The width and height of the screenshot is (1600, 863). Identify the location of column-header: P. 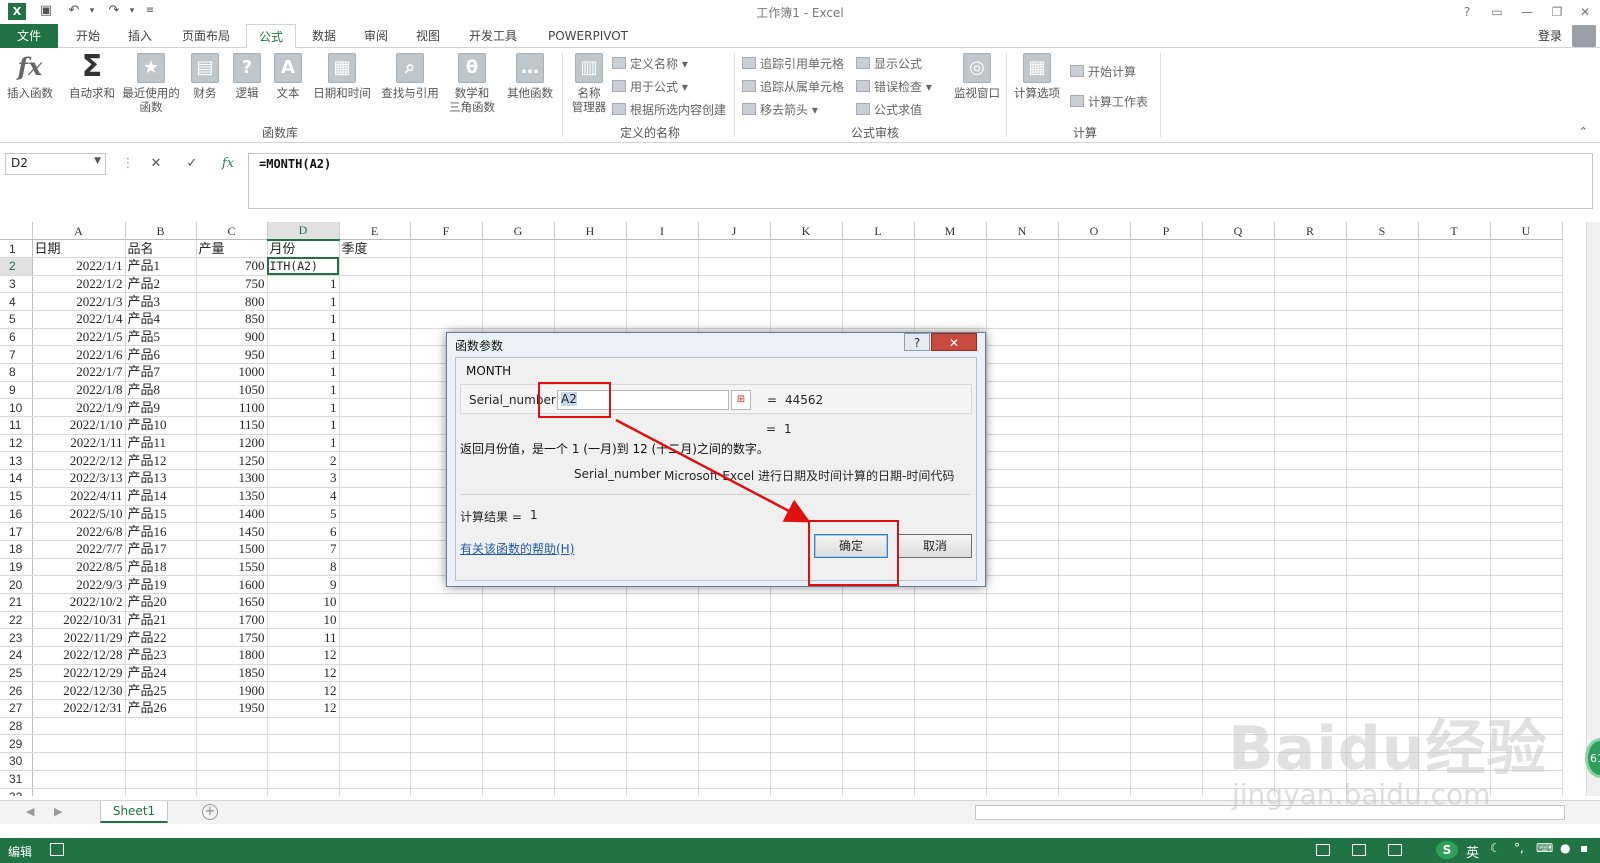
(1166, 231).